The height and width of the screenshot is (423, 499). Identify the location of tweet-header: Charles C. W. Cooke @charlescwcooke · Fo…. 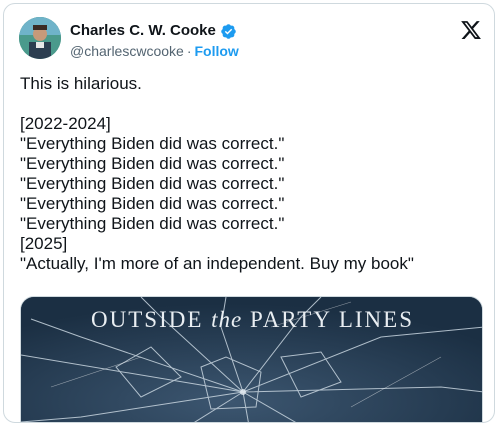
(251, 40).